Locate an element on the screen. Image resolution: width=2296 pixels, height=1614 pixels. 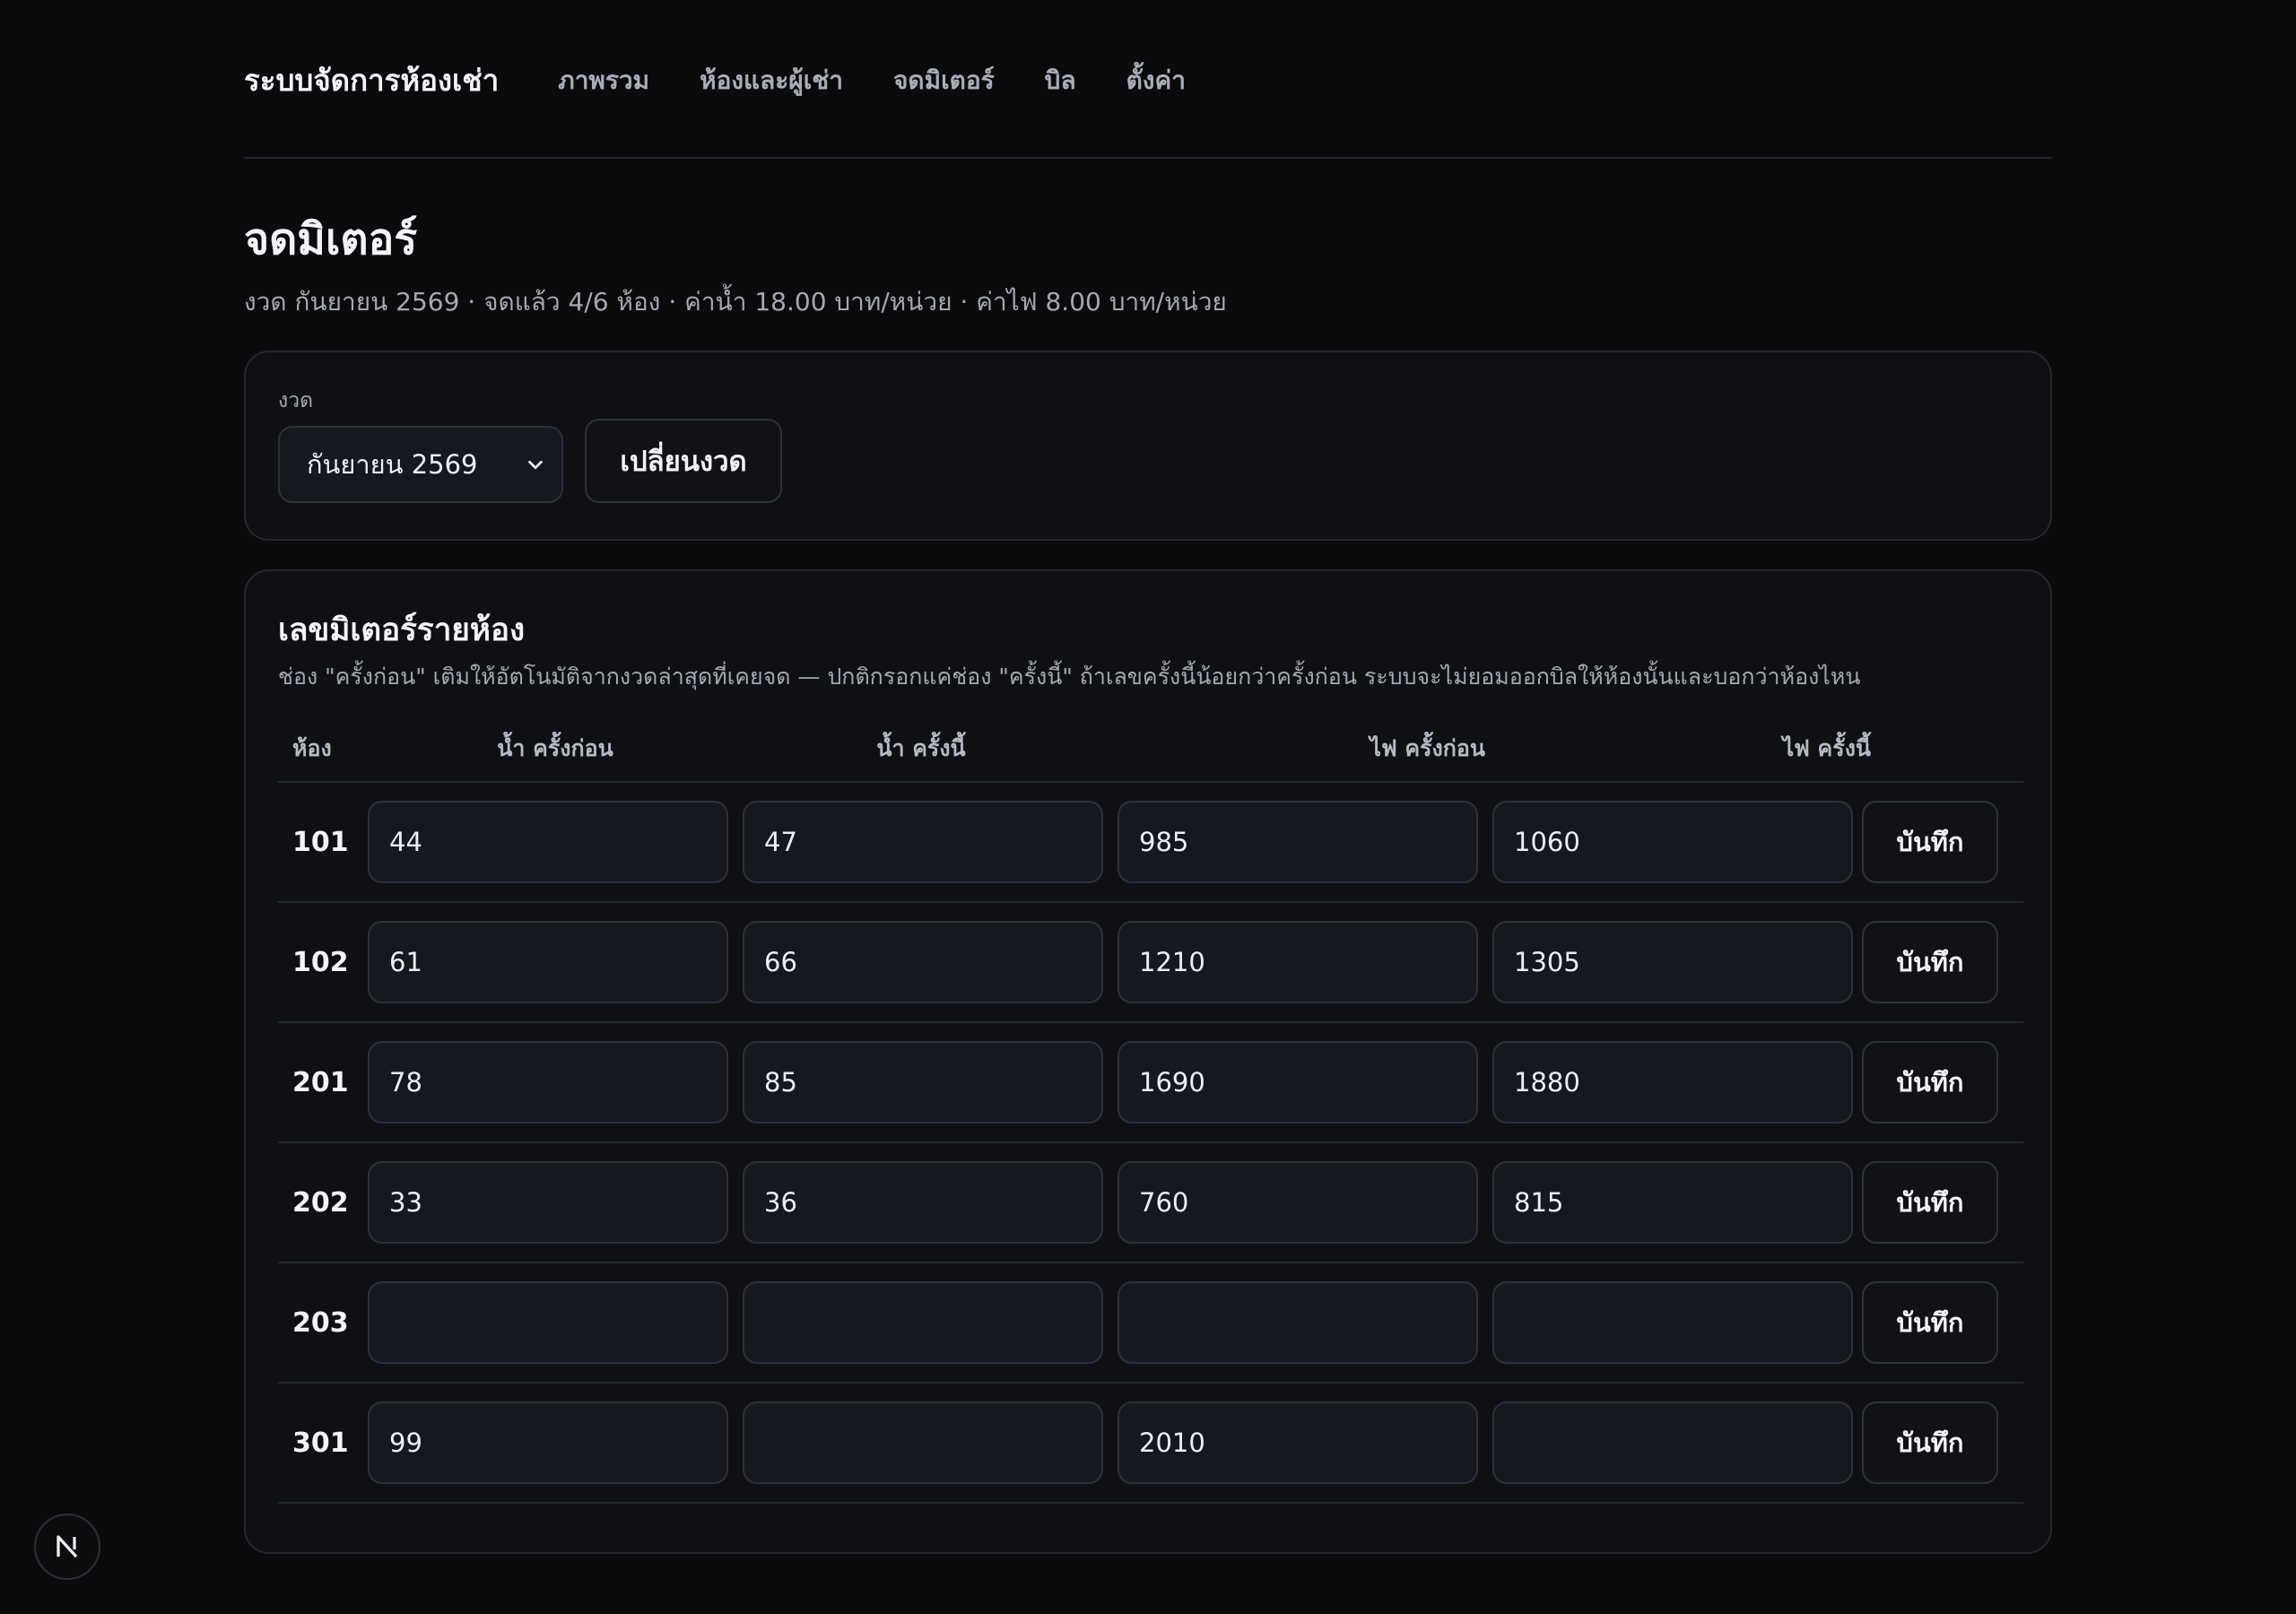
nav-link-settings: ตั้งค่า is located at coordinates (1156, 80).